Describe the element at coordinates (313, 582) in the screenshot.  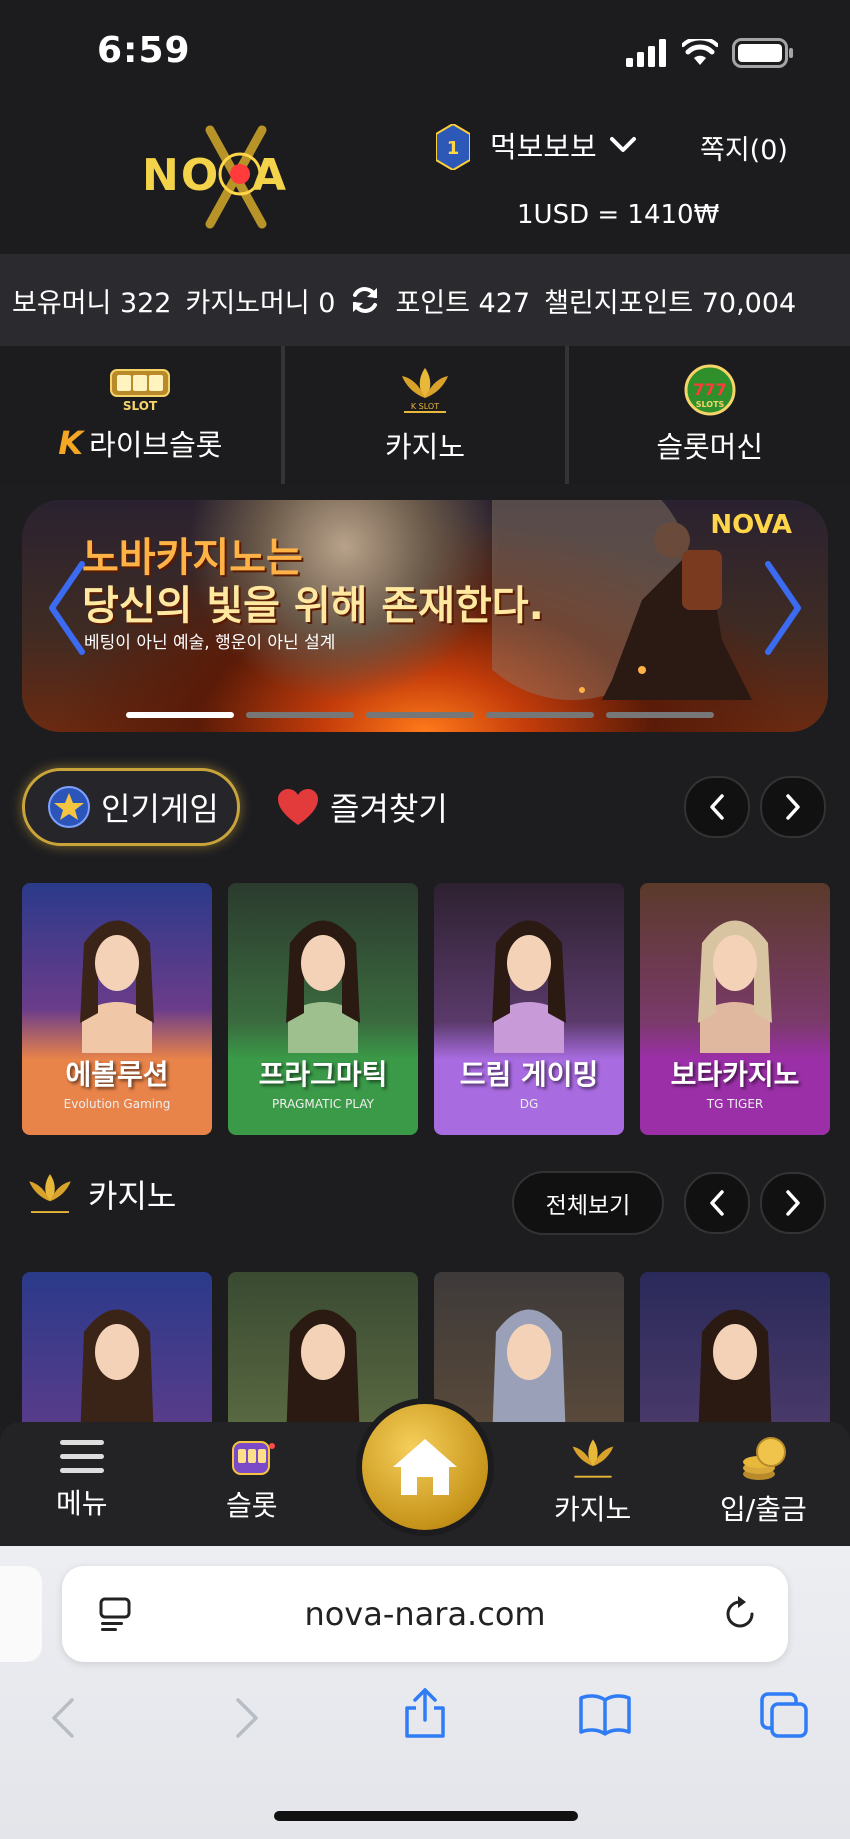
I see `banner-headline: 노바카지노는 당신의 빛을 위해 존재한다.` at that location.